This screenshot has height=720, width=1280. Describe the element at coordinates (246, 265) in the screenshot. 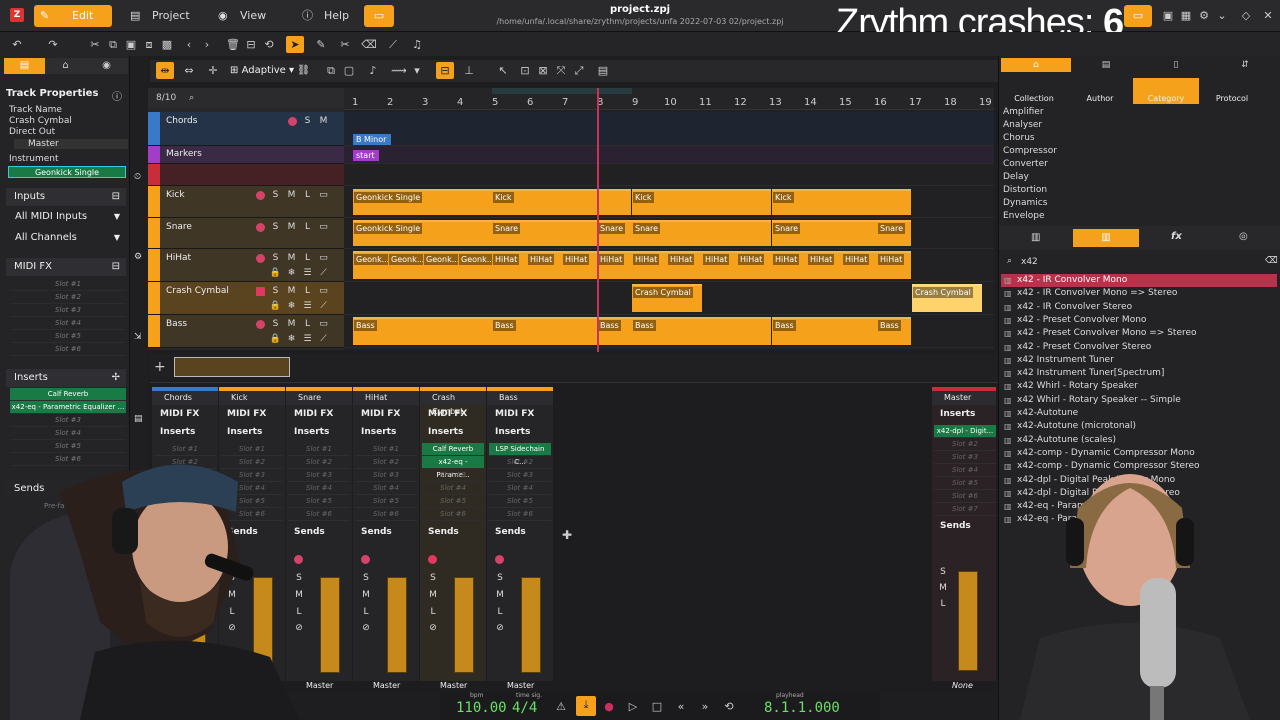

I see `track-hihat: HiHat S M L ▭ 🔒 ❄ ☰ ⟋` at that location.